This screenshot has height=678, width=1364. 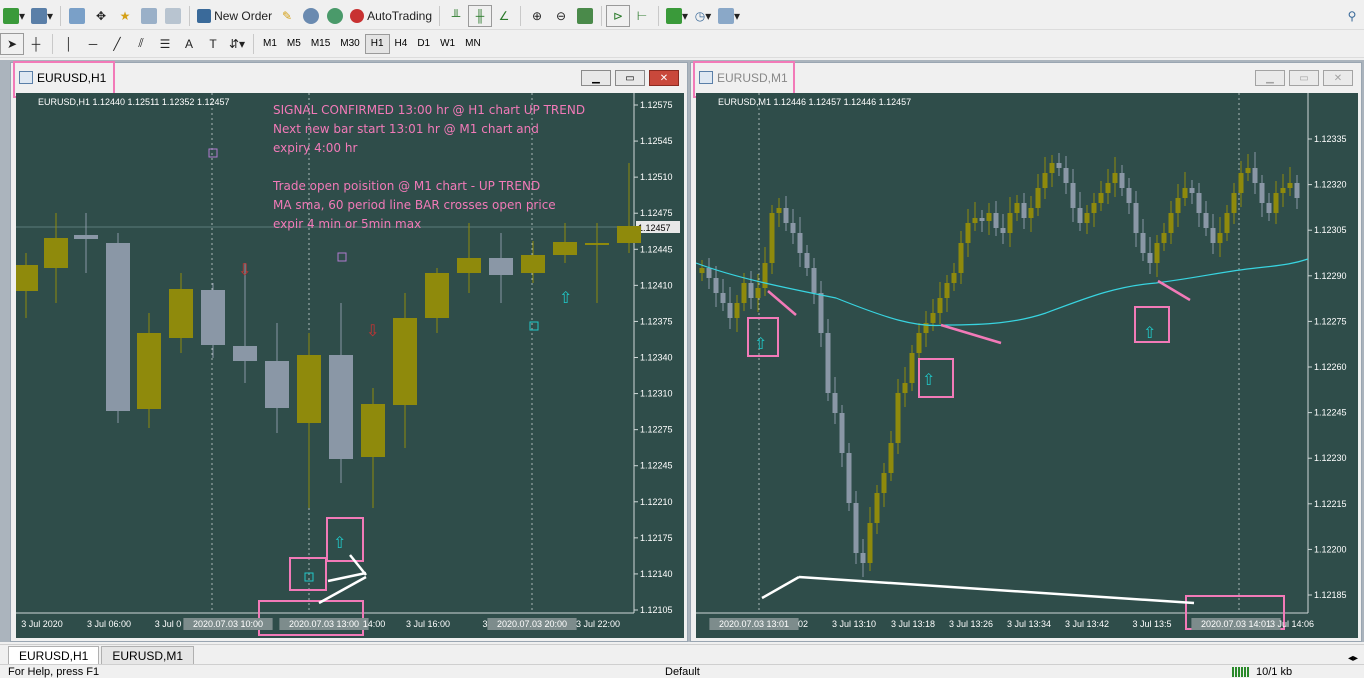 I want to click on bar-chart-button: ╨, so click(x=456, y=16).